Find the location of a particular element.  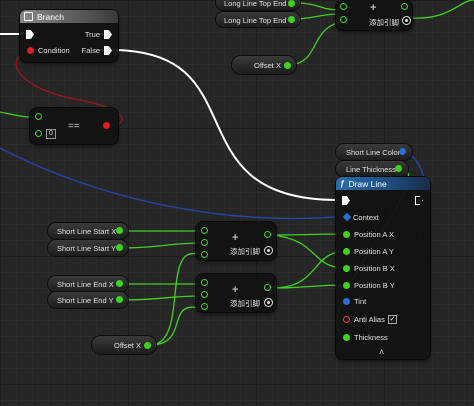

draw-line-exec-in-pin is located at coordinates (346, 200).